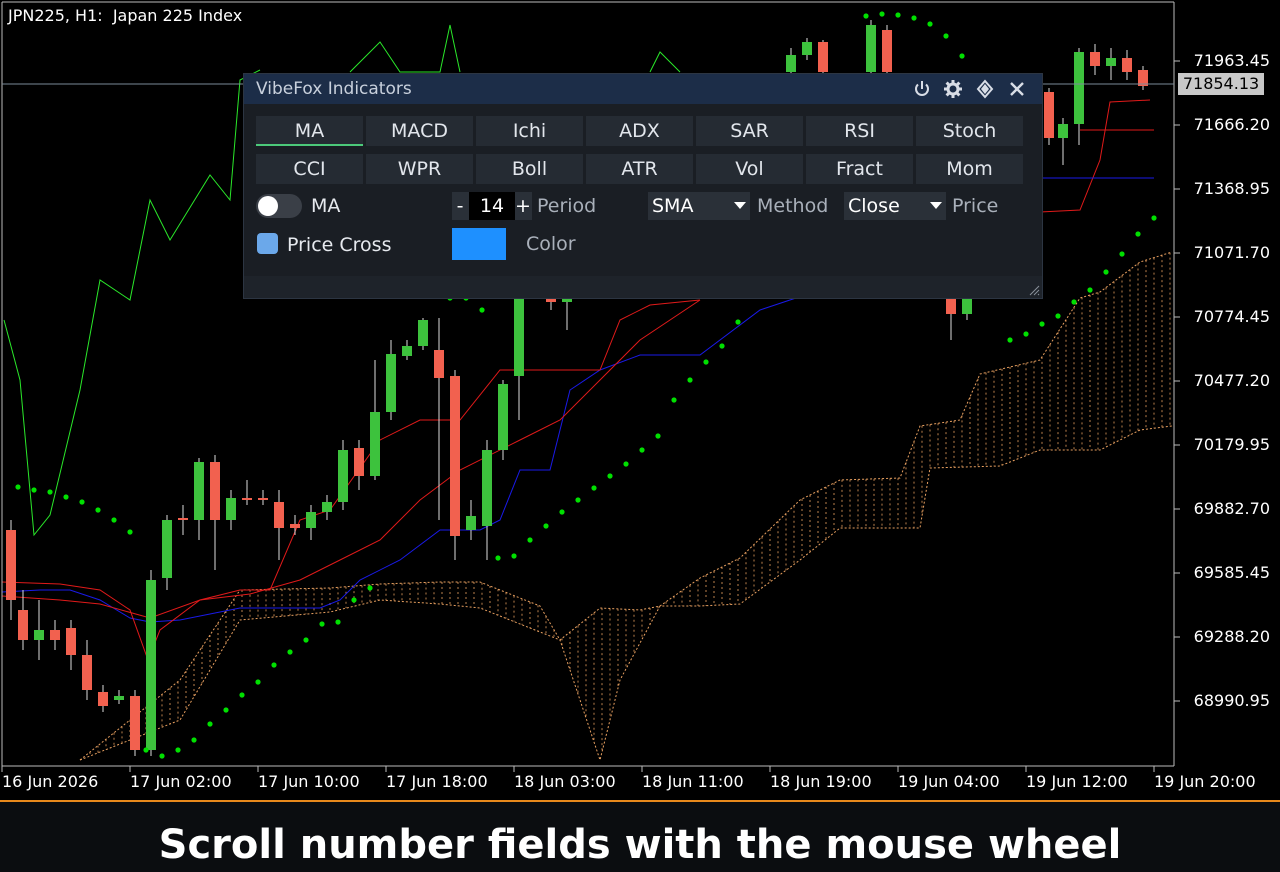 The height and width of the screenshot is (872, 1280). I want to click on tab-cci: CCI, so click(309, 169).